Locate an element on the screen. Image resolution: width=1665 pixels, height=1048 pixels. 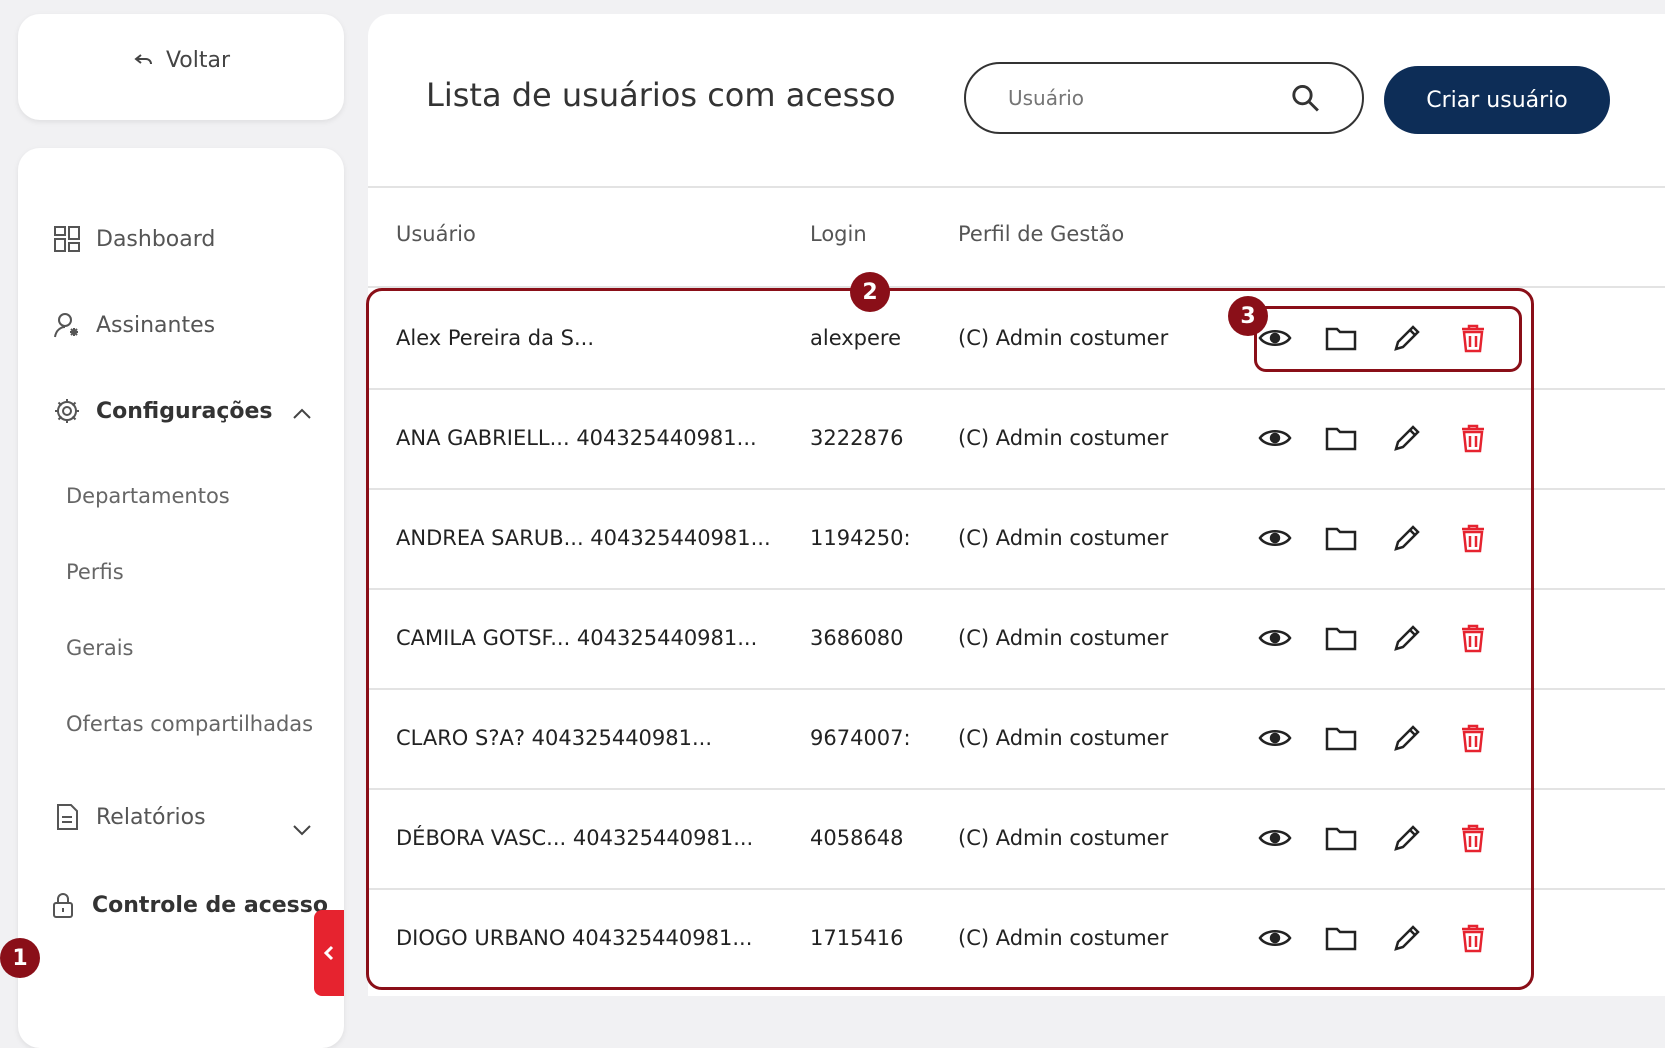
column-header-user: Usuário is located at coordinates (436, 234).